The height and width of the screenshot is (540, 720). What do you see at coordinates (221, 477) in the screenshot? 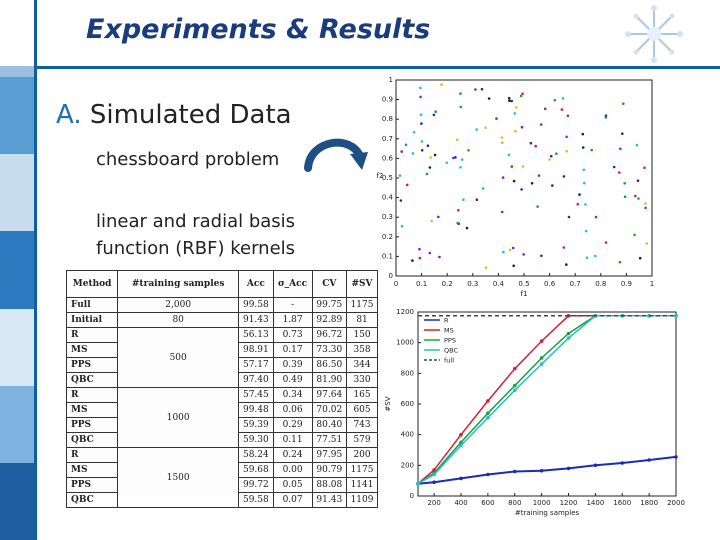
I see `table-row: R 1500 58.24 0.24 97.95 200` at bounding box center [221, 477].